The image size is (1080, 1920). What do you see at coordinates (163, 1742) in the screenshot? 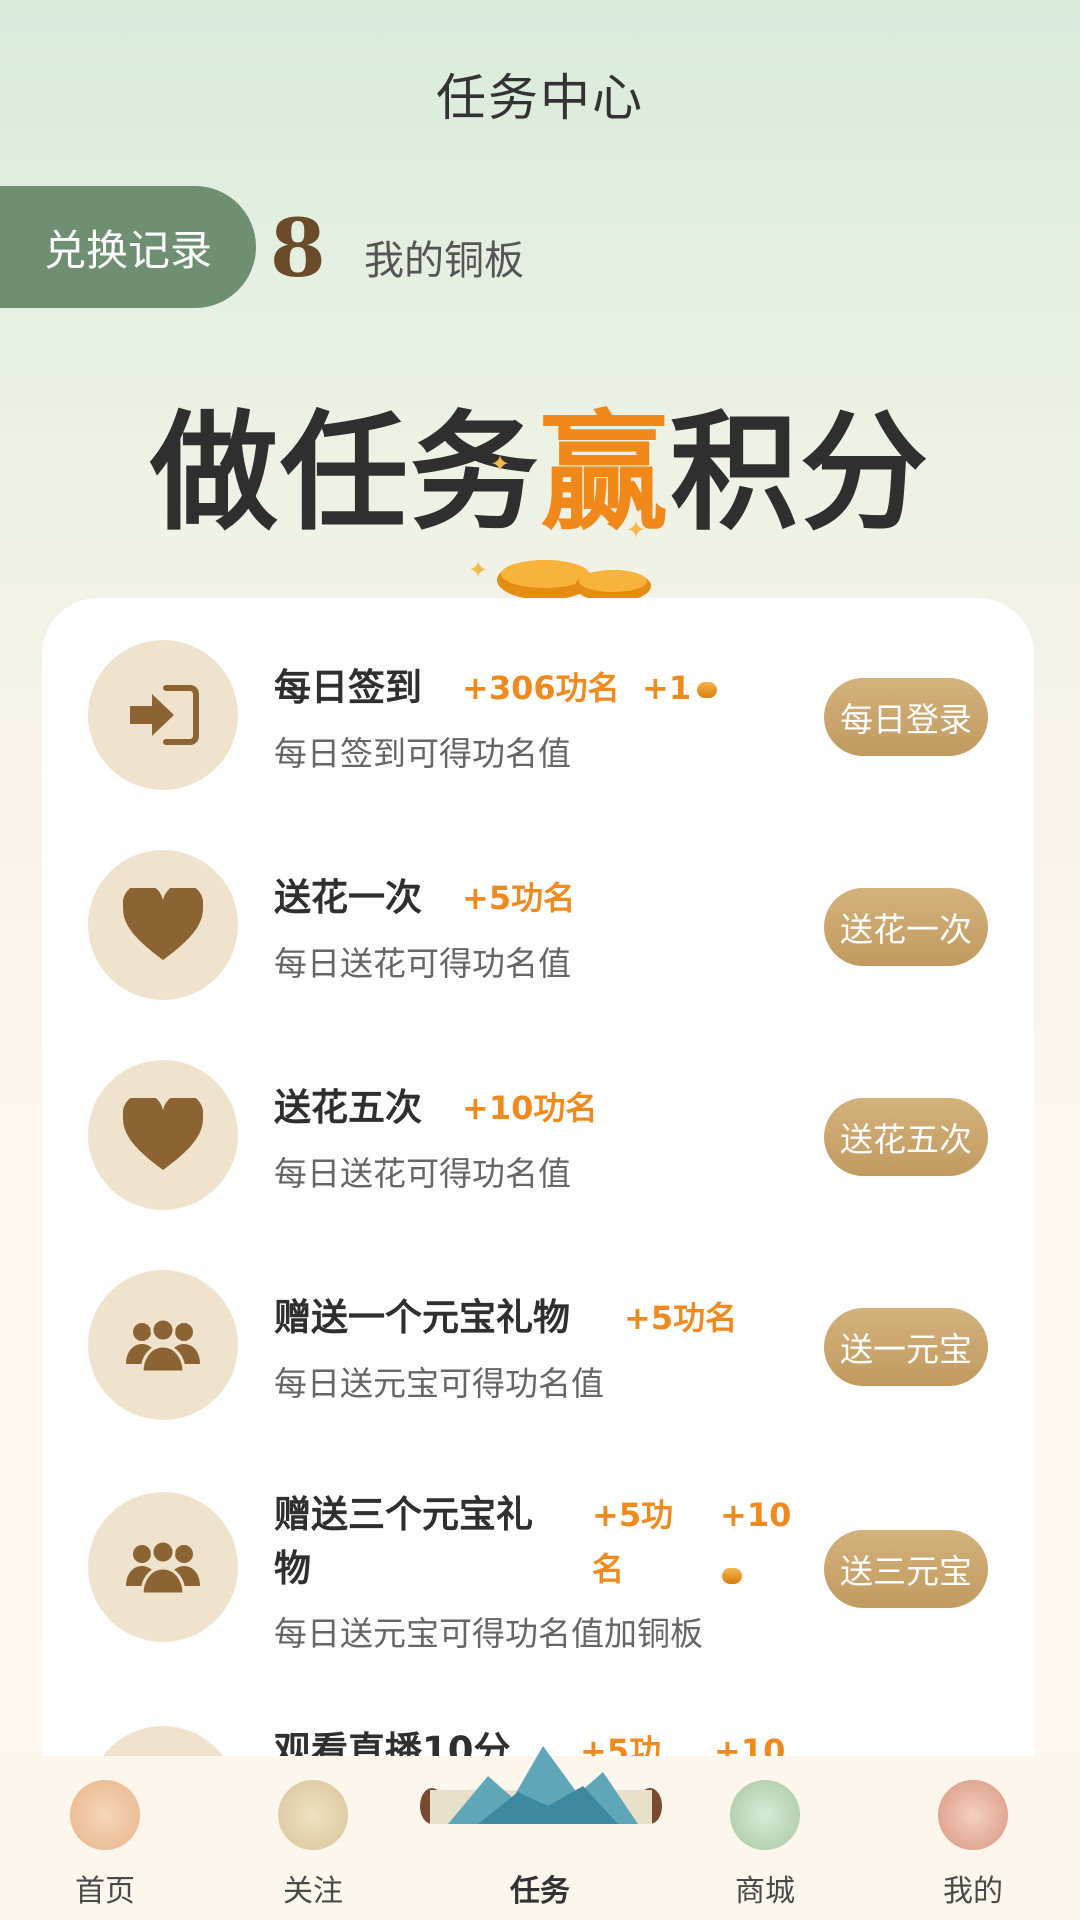
I see `task-icon` at bounding box center [163, 1742].